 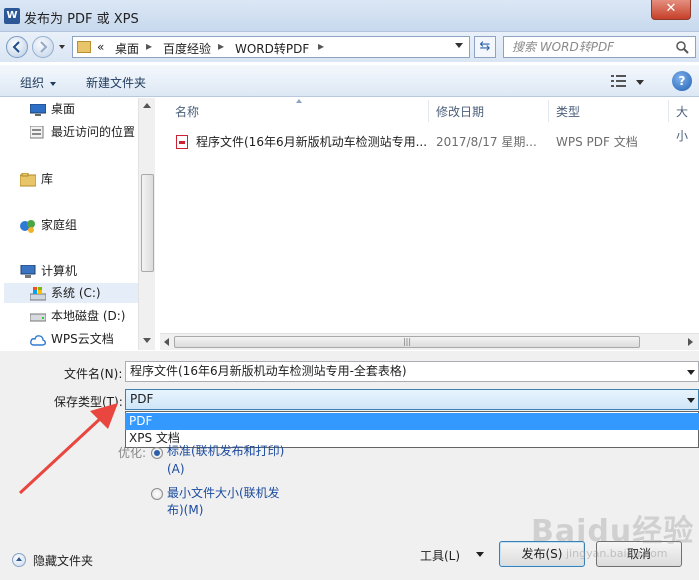 I want to click on title-bar: W 发布为 PDF 或 XPS ✕, so click(x=349, y=16).